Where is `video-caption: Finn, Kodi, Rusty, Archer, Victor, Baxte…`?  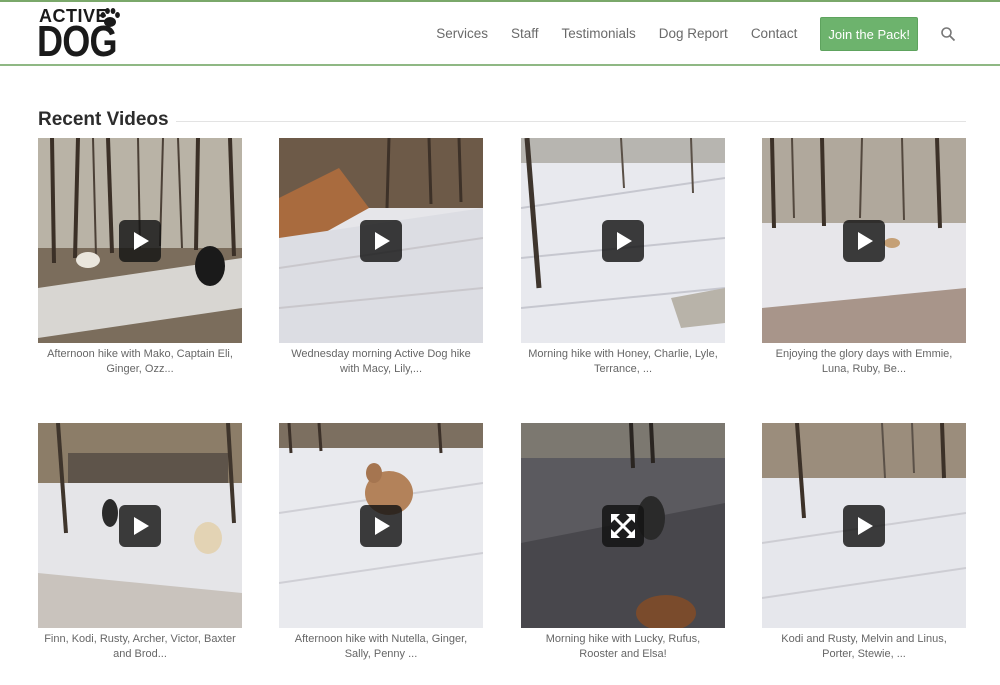 video-caption: Finn, Kodi, Rusty, Archer, Victor, Baxte… is located at coordinates (140, 646).